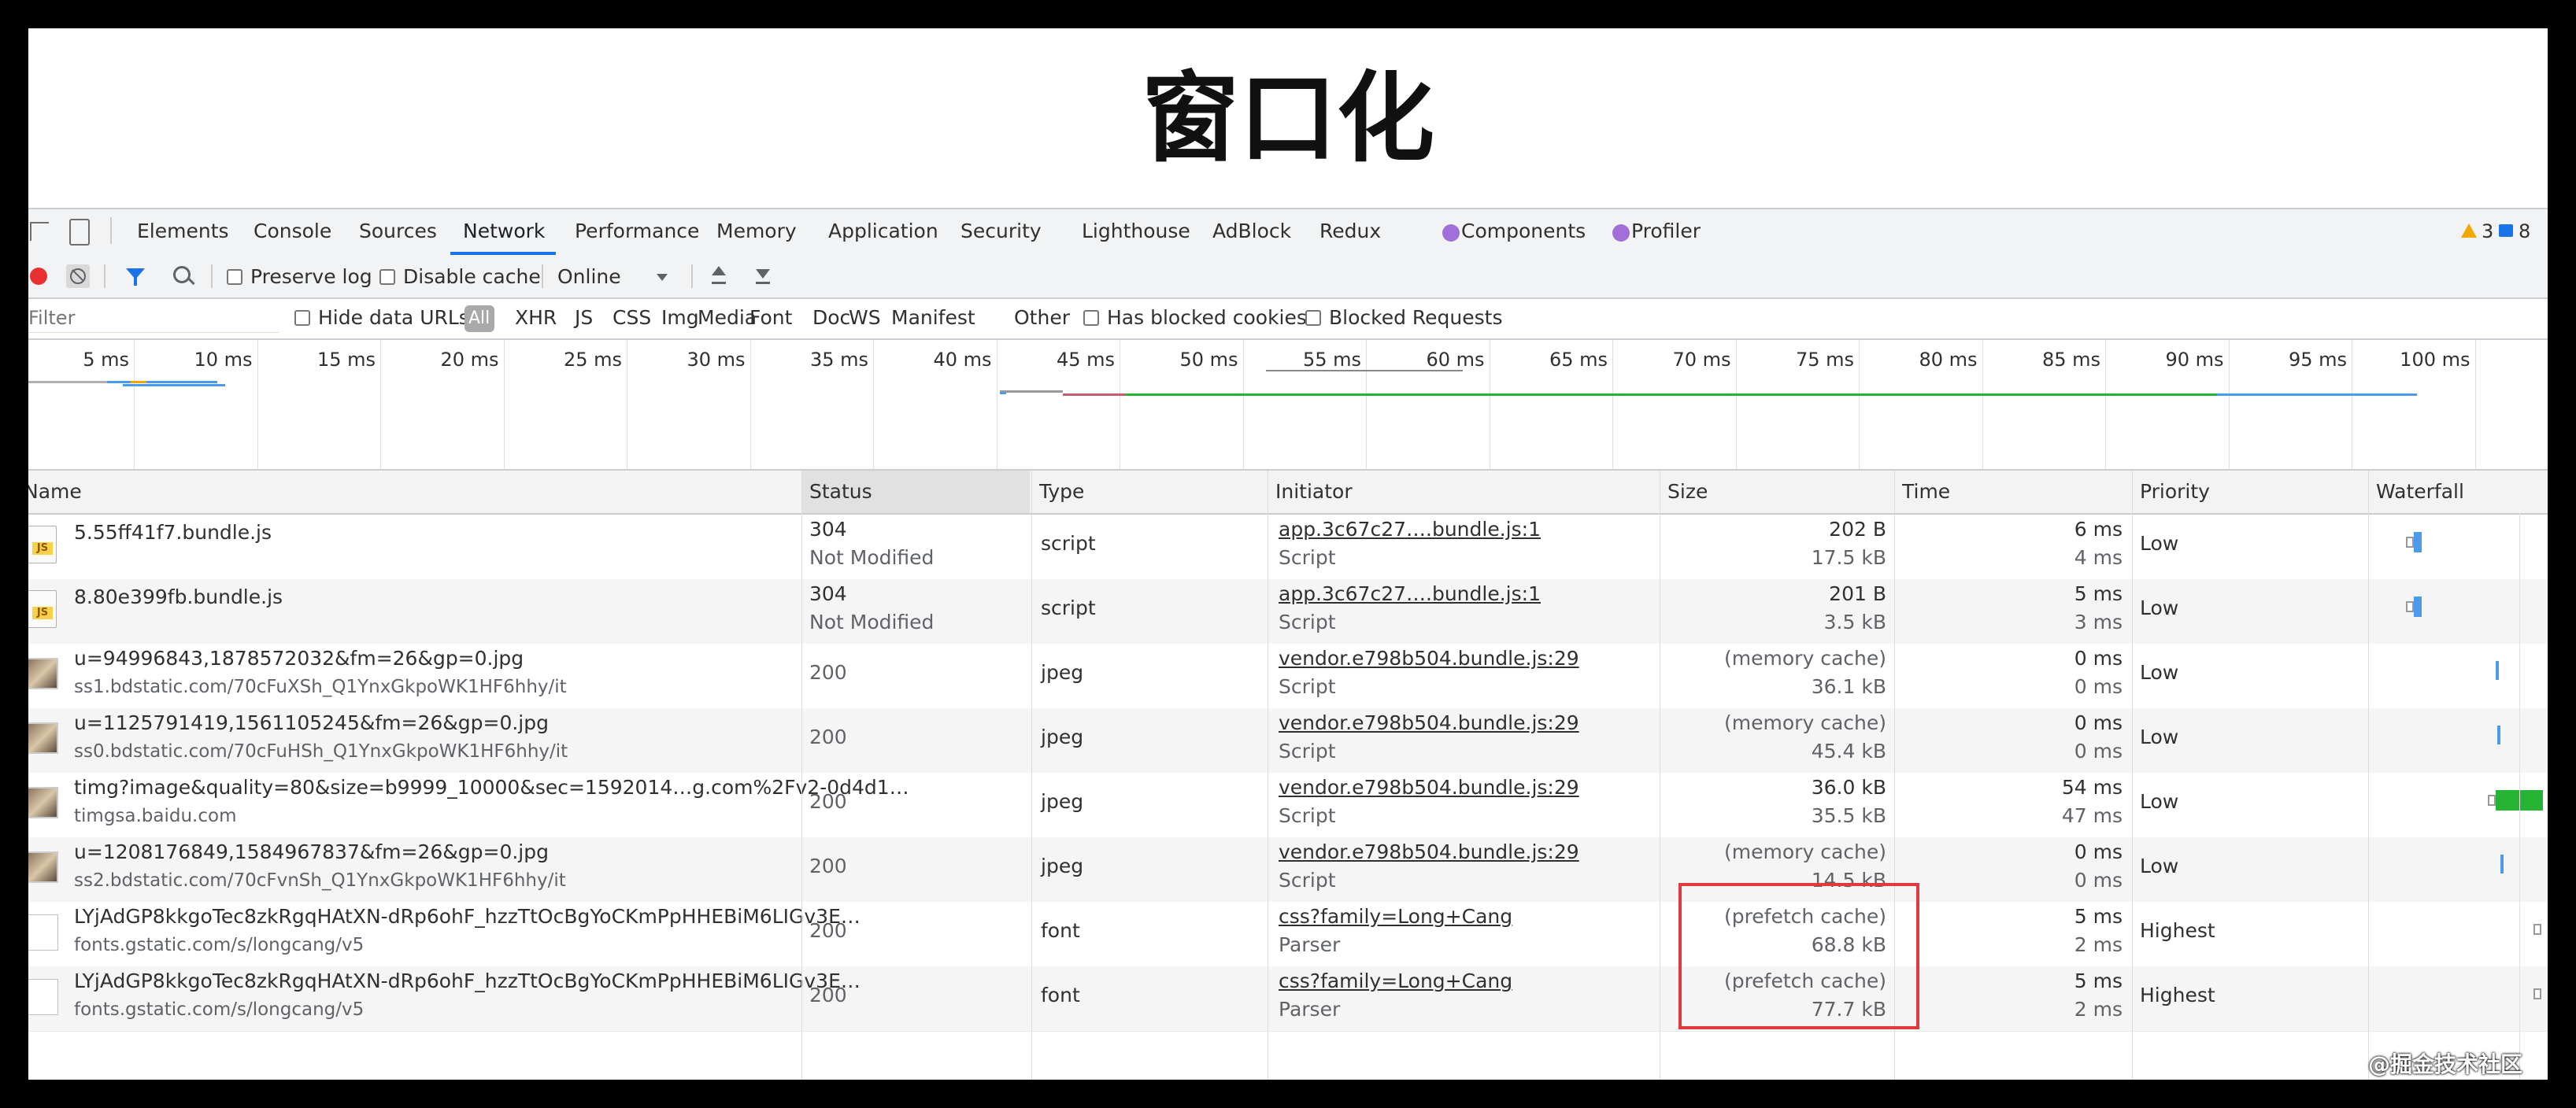  Describe the element at coordinates (2498, 735) in the screenshot. I see `waterfall-download-bar` at that location.